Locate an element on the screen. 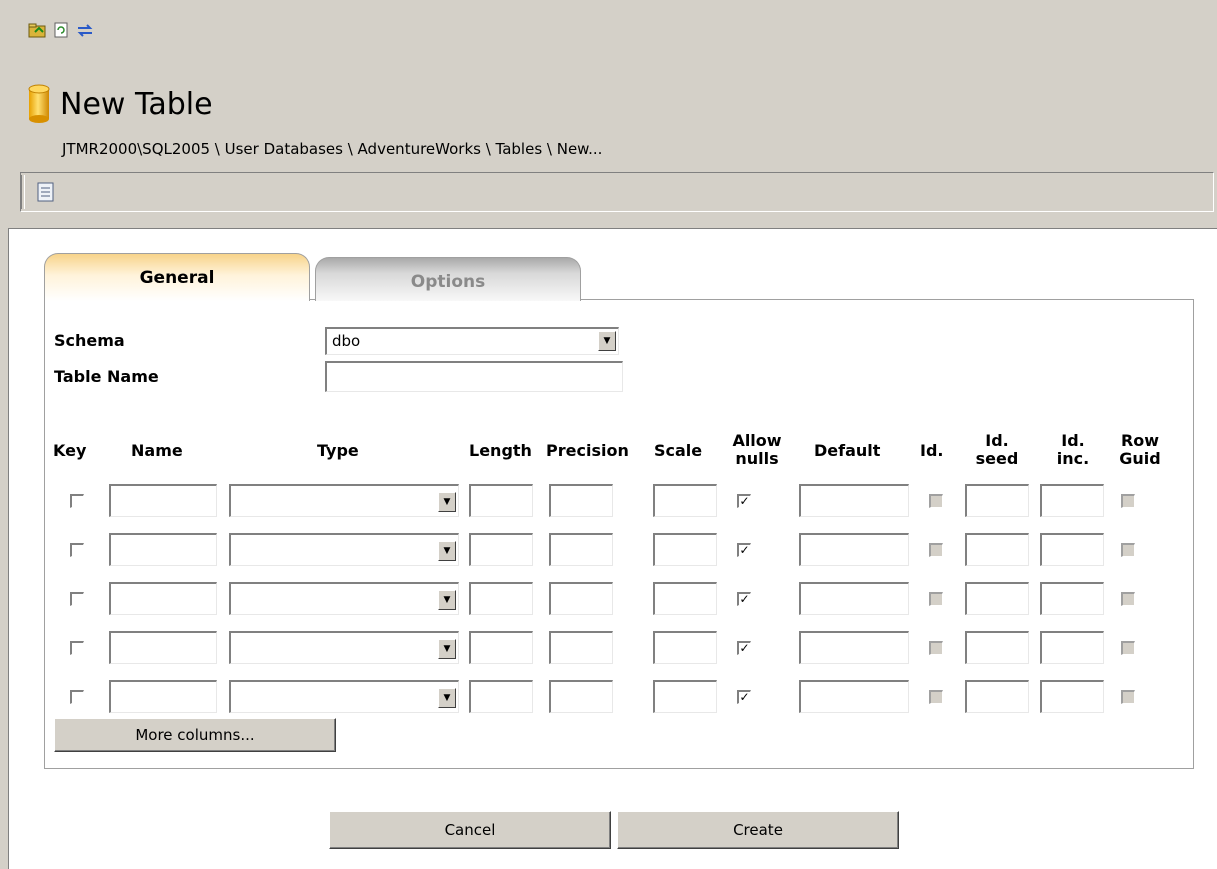  tab-options: Options is located at coordinates (448, 279).